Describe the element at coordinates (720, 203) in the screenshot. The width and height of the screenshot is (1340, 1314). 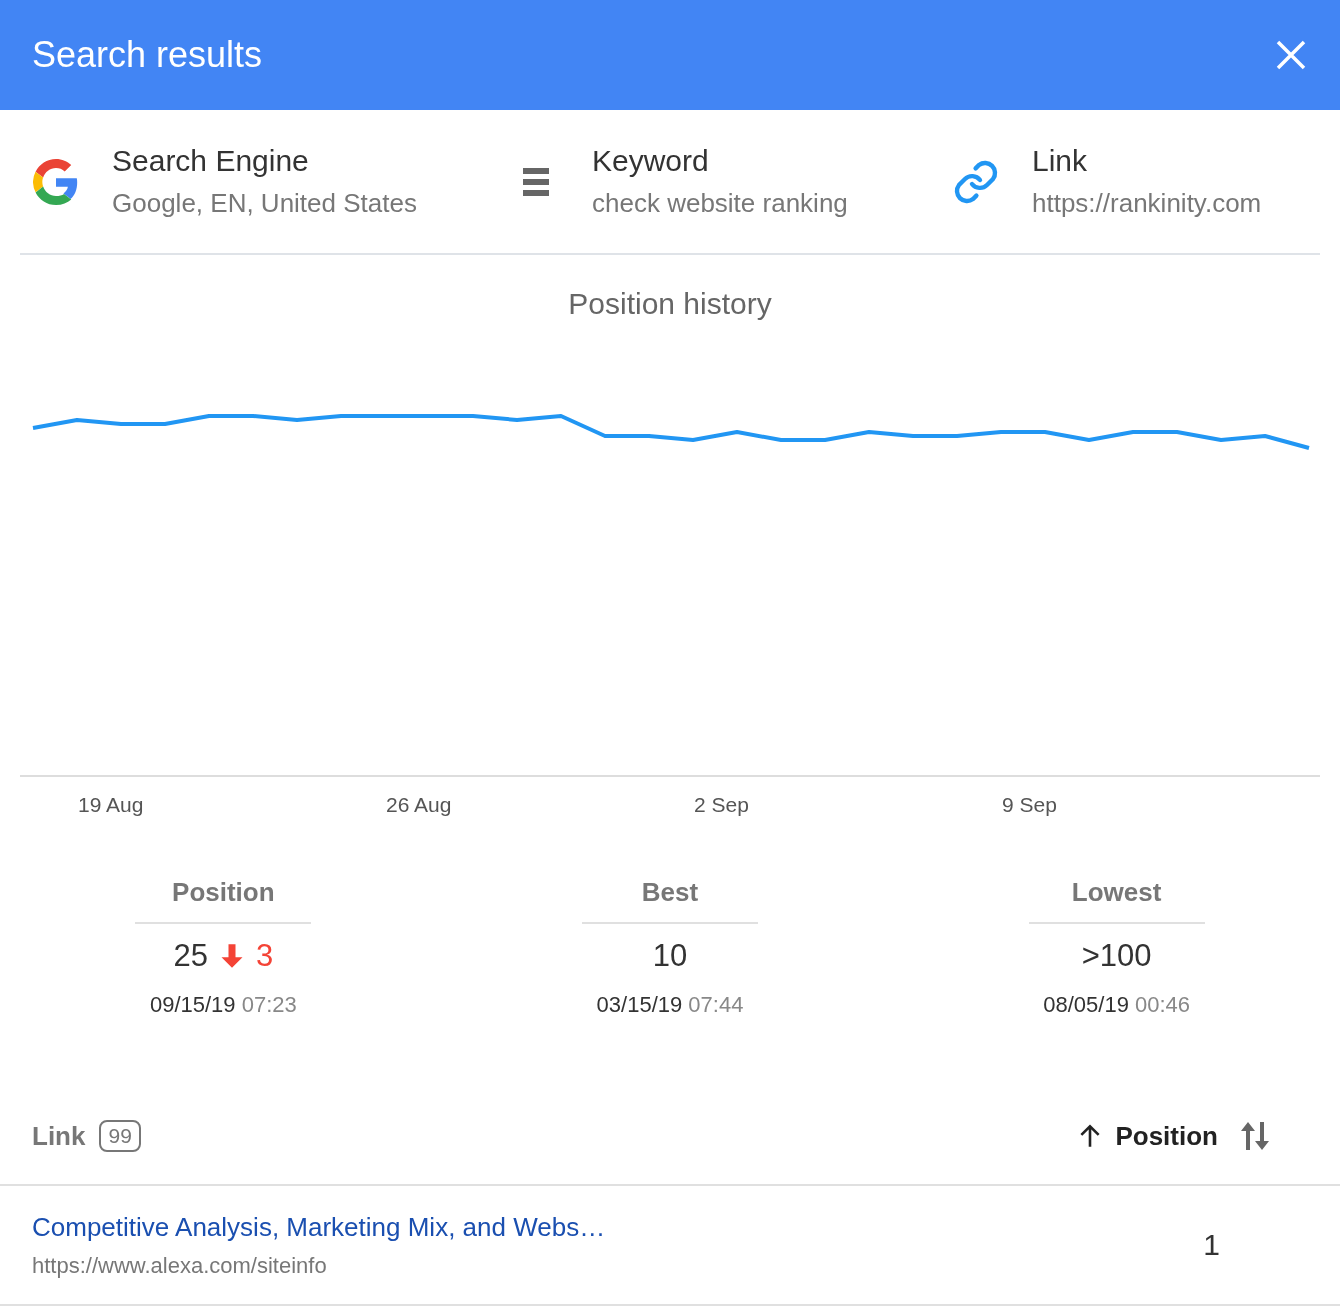
I see `info-value: check website ranking` at that location.